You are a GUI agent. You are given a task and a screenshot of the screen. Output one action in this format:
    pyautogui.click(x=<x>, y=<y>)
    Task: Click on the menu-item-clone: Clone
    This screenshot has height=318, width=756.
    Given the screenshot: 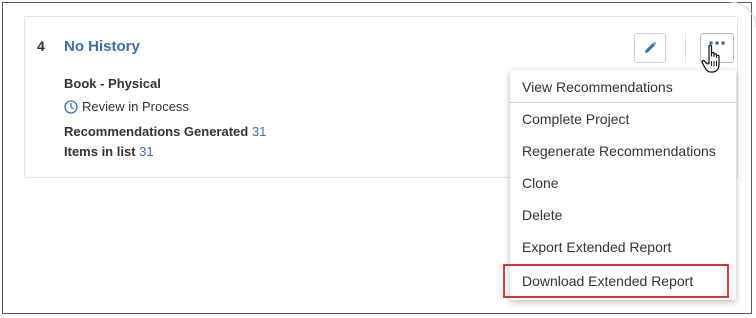 What is the action you would take?
    pyautogui.click(x=623, y=183)
    